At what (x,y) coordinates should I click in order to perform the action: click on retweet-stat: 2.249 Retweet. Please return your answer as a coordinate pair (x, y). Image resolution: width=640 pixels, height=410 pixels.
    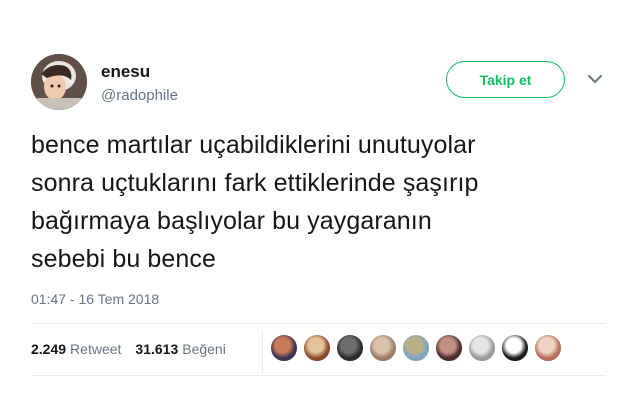
    Looking at the image, I should click on (76, 349).